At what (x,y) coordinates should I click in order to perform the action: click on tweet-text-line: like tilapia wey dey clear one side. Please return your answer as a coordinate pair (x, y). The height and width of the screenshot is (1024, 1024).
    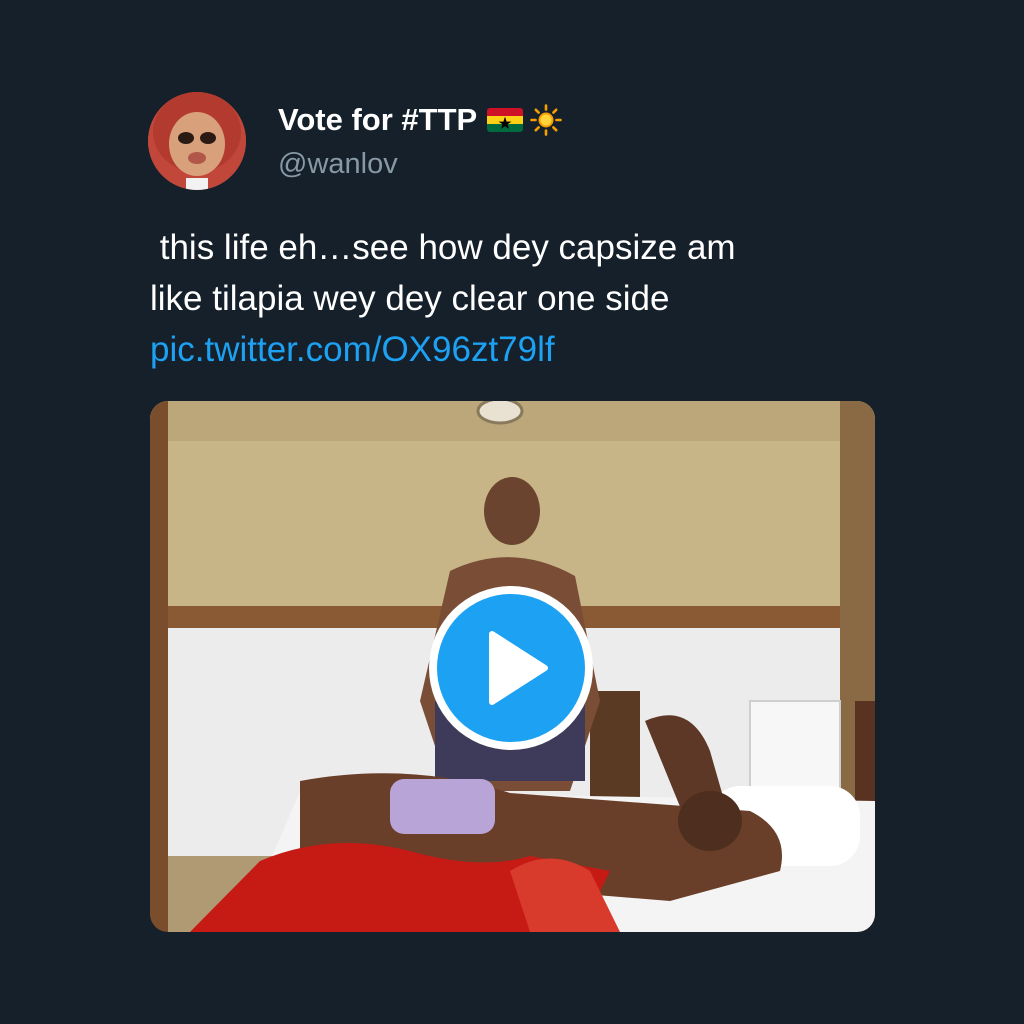
    Looking at the image, I should click on (410, 298).